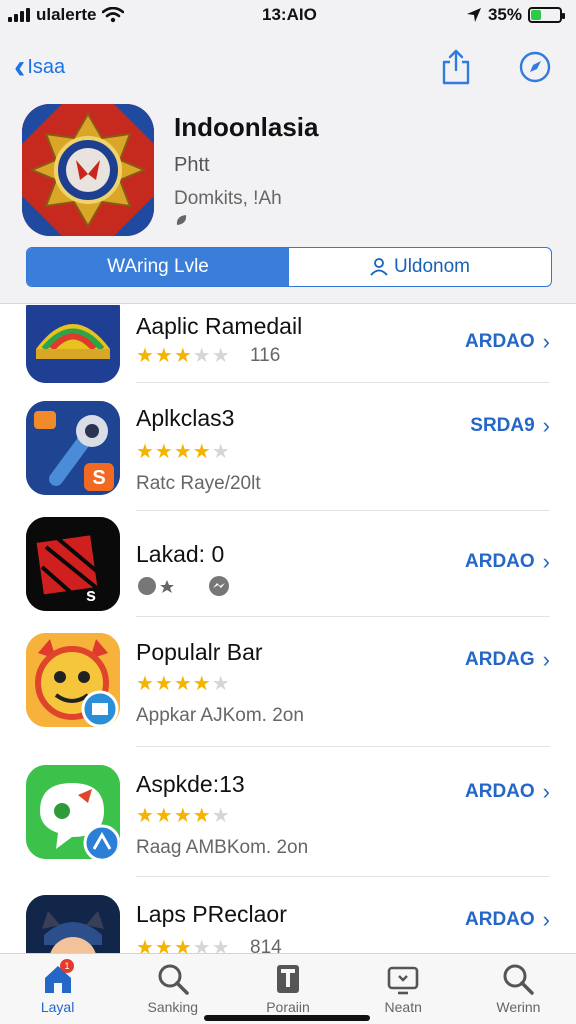 The width and height of the screenshot is (576, 1024). I want to click on tab-werinn: Werinn, so click(518, 989).